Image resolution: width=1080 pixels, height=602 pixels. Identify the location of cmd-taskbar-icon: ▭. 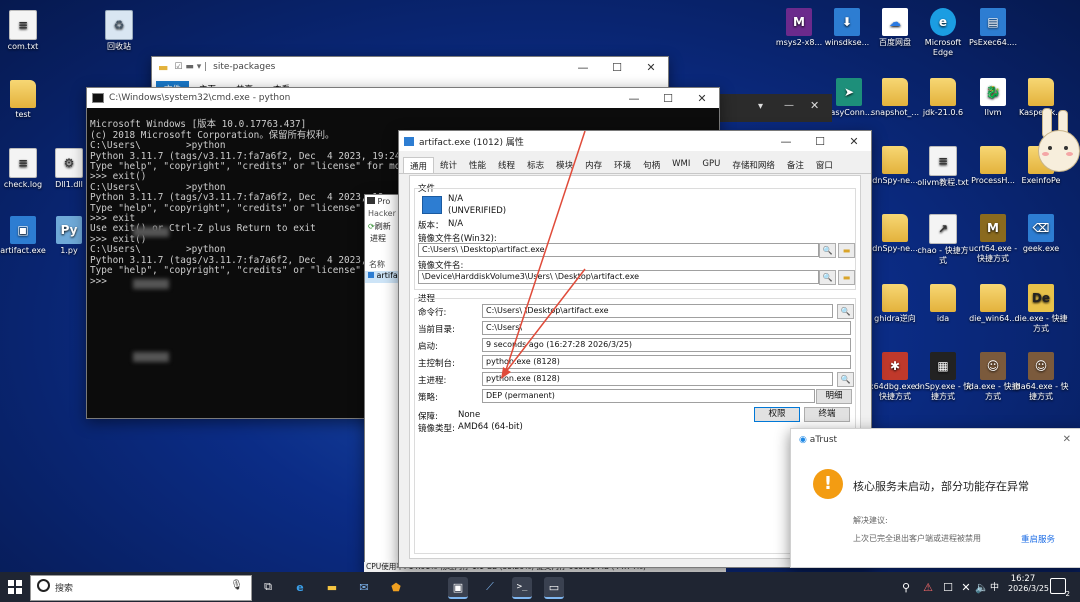
(554, 588).